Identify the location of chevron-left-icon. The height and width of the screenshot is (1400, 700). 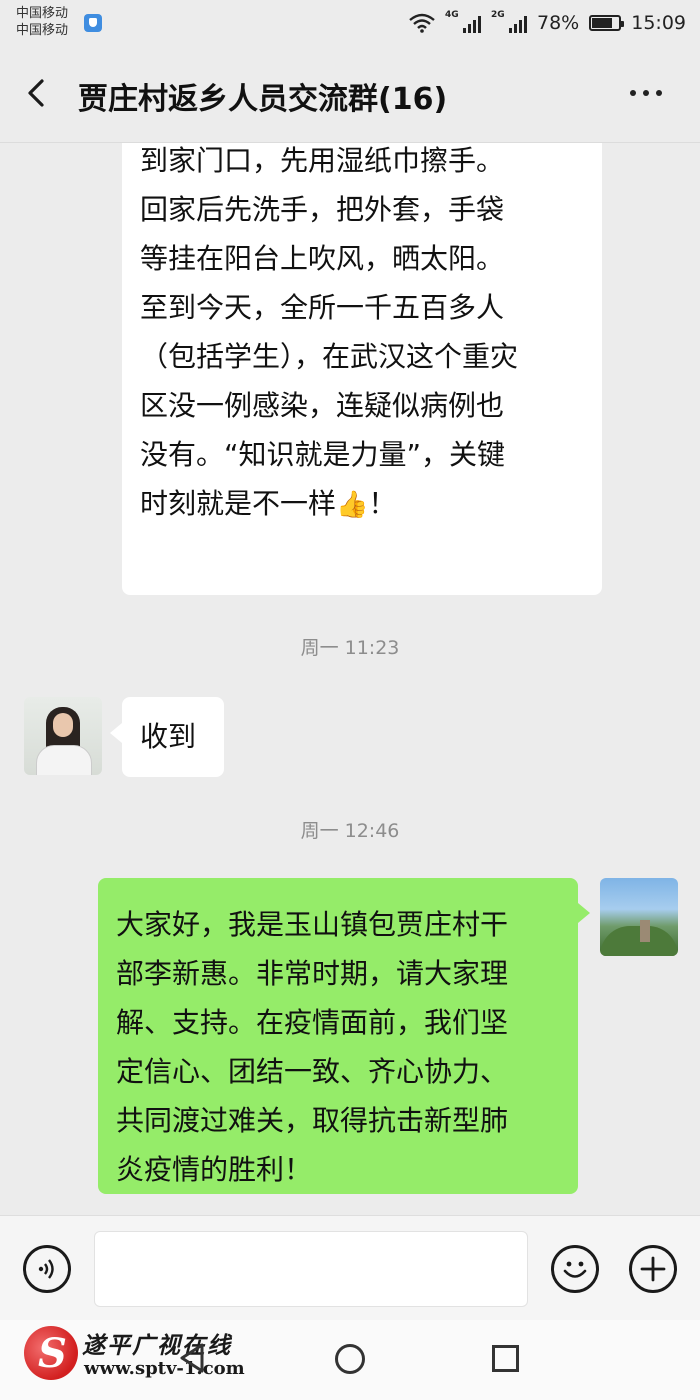
(36, 93).